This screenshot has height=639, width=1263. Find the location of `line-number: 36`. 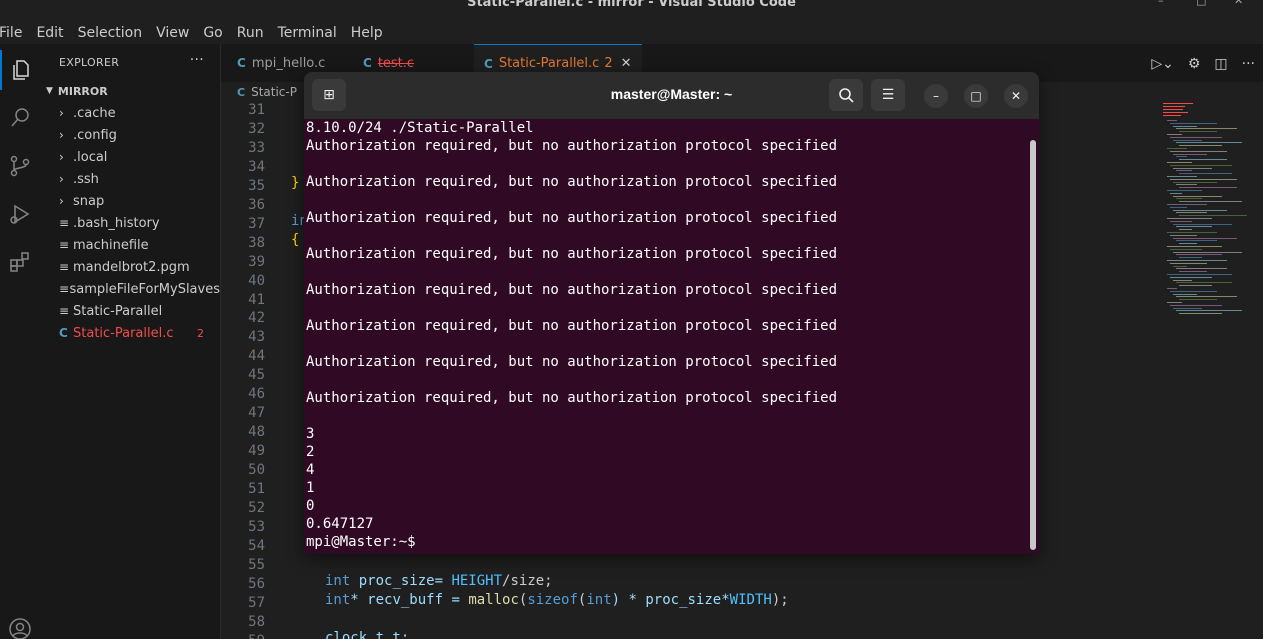

line-number: 36 is located at coordinates (256, 204).